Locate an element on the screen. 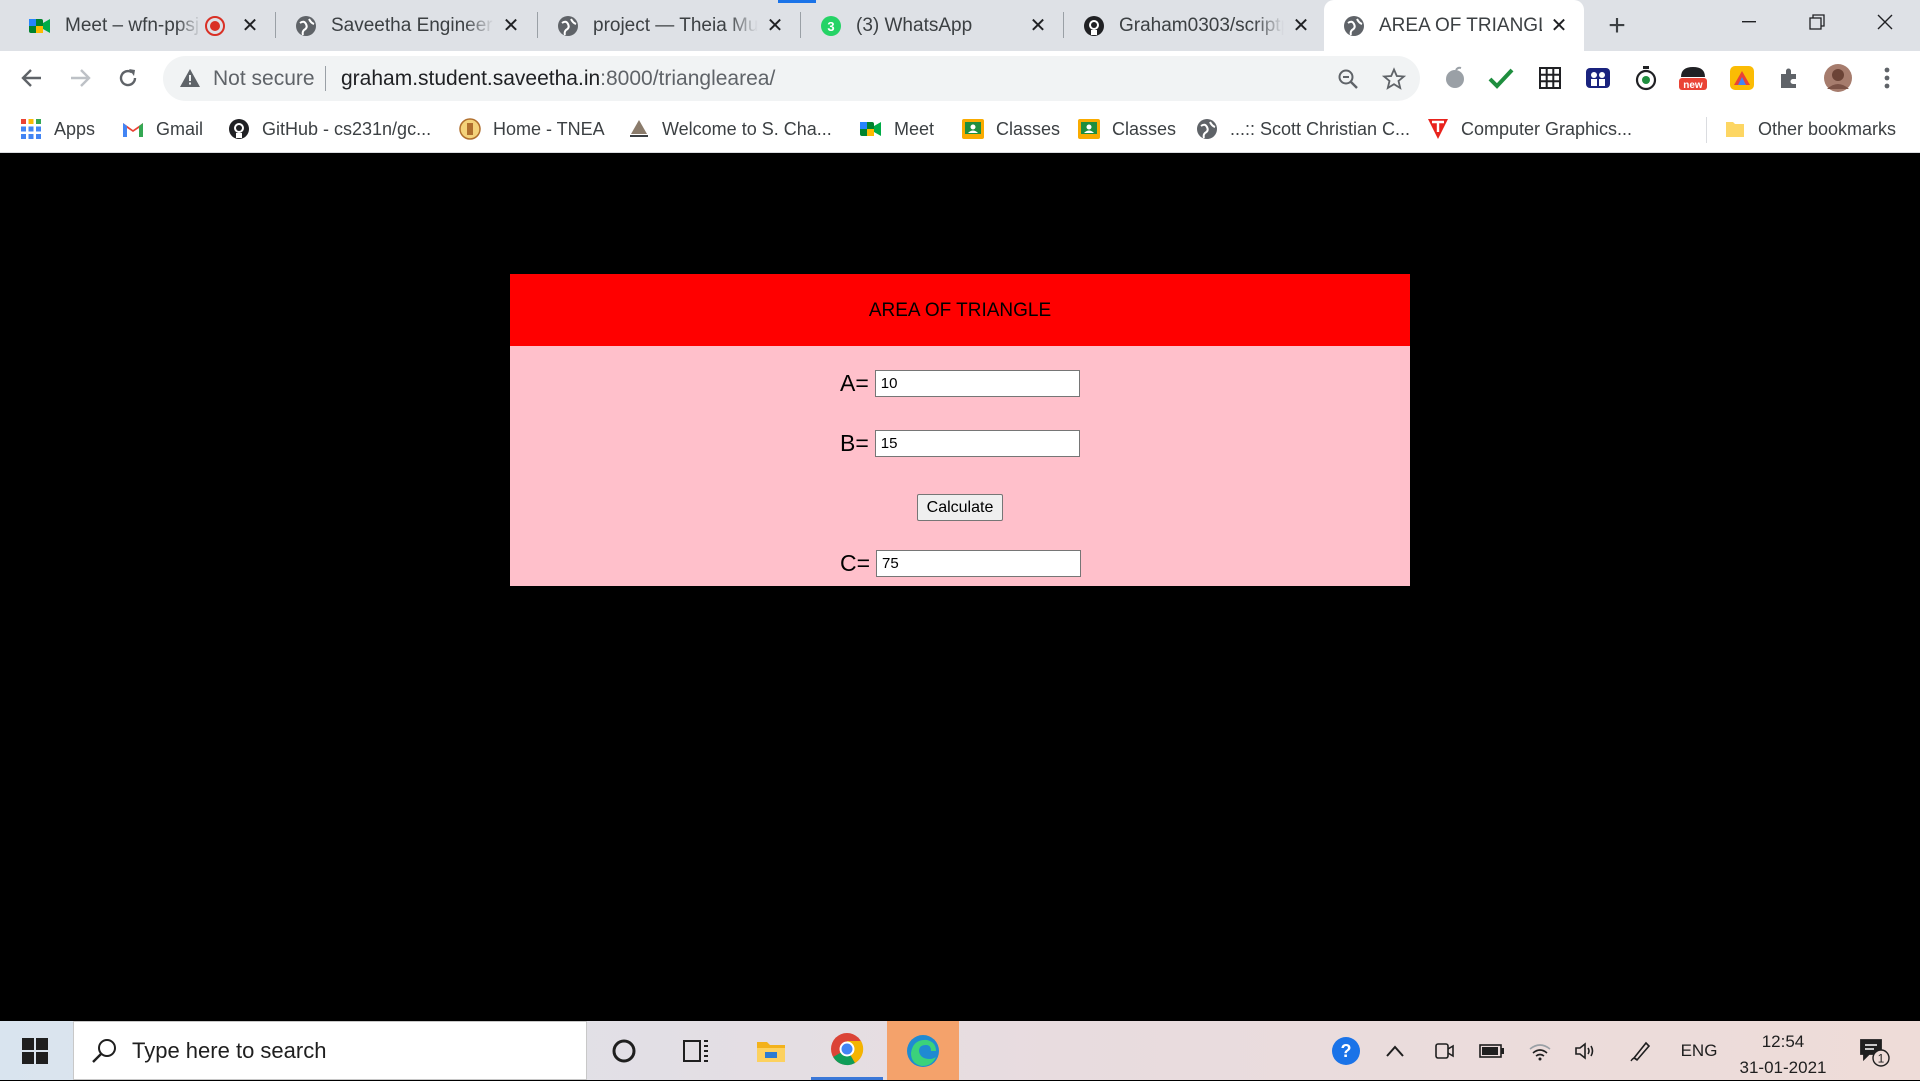 The height and width of the screenshot is (1081, 1920). temple-icon is located at coordinates (639, 129).